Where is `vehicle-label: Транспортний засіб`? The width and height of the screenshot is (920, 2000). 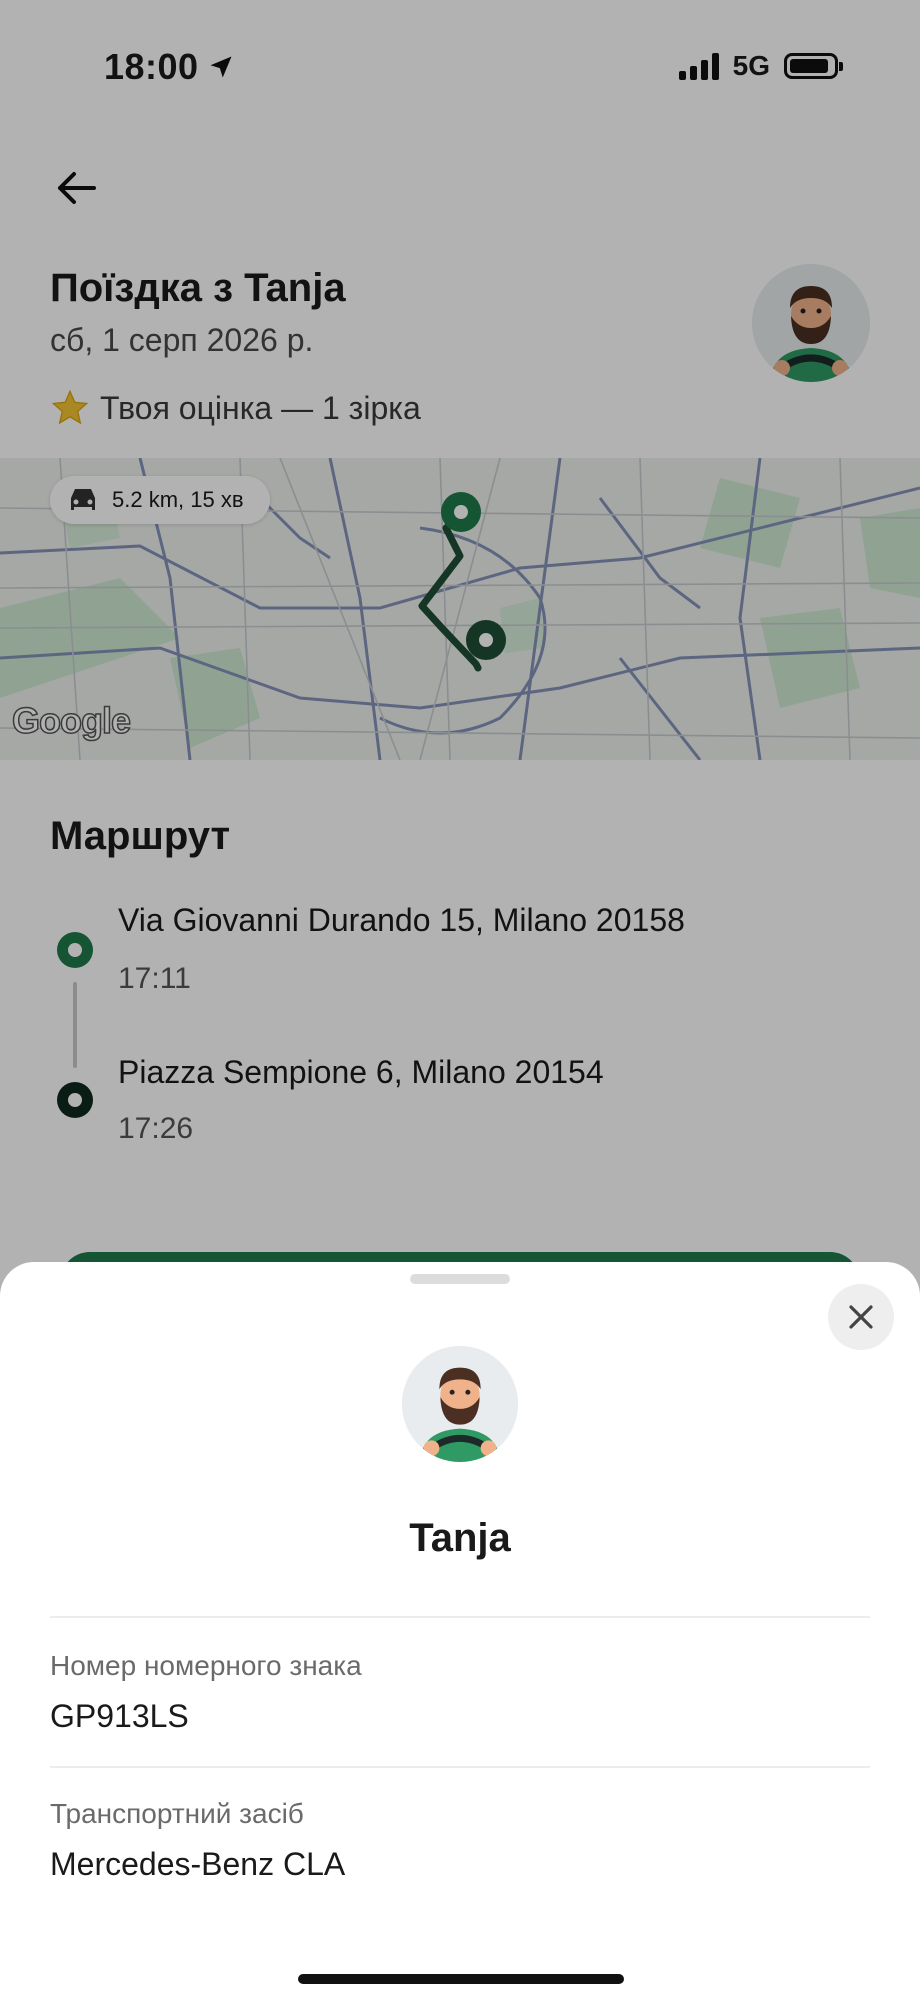
vehicle-label: Транспортний засіб is located at coordinates (177, 1813).